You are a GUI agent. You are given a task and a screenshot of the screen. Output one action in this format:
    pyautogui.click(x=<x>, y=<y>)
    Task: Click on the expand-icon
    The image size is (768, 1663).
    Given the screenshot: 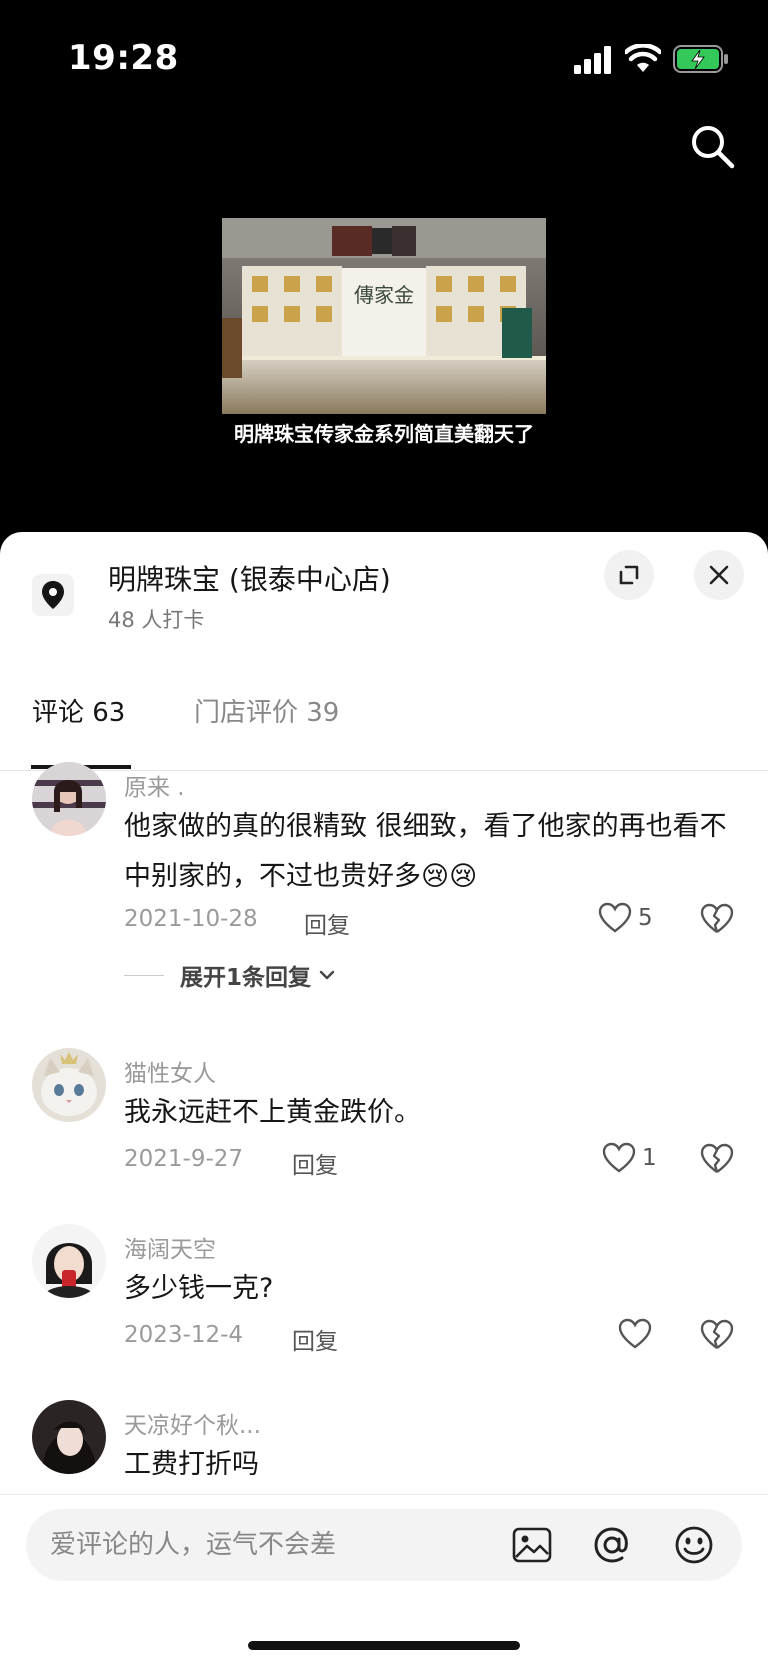 What is the action you would take?
    pyautogui.click(x=629, y=575)
    